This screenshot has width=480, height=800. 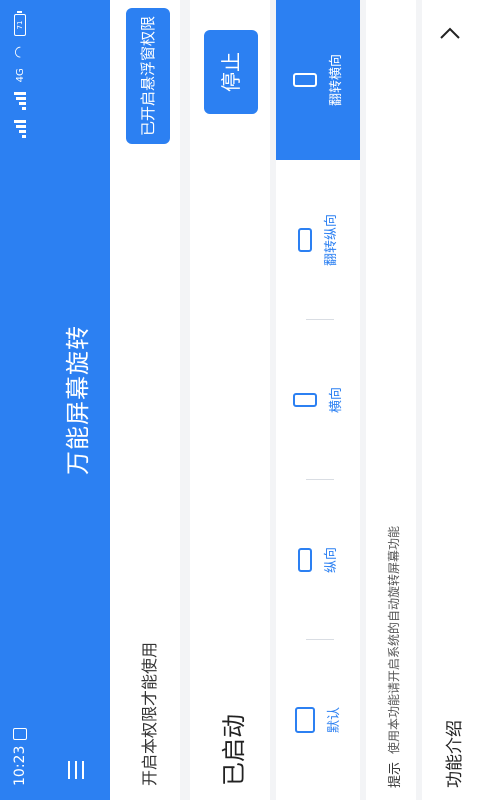 I want to click on status-bar: 10:23 4G ◠ 71, so click(x=20, y=400).